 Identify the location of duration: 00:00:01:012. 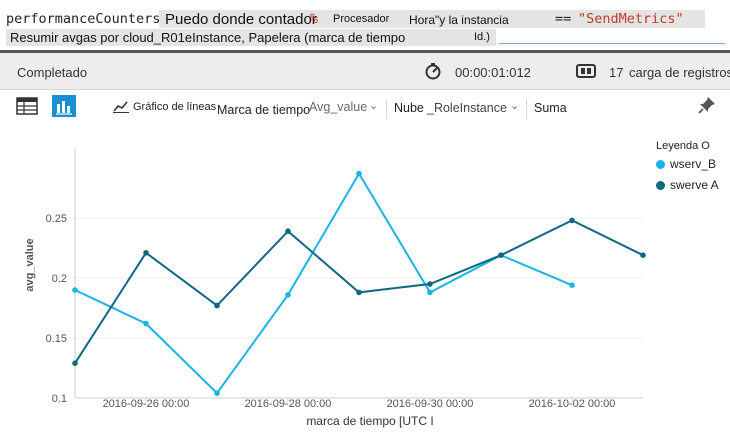
(493, 72).